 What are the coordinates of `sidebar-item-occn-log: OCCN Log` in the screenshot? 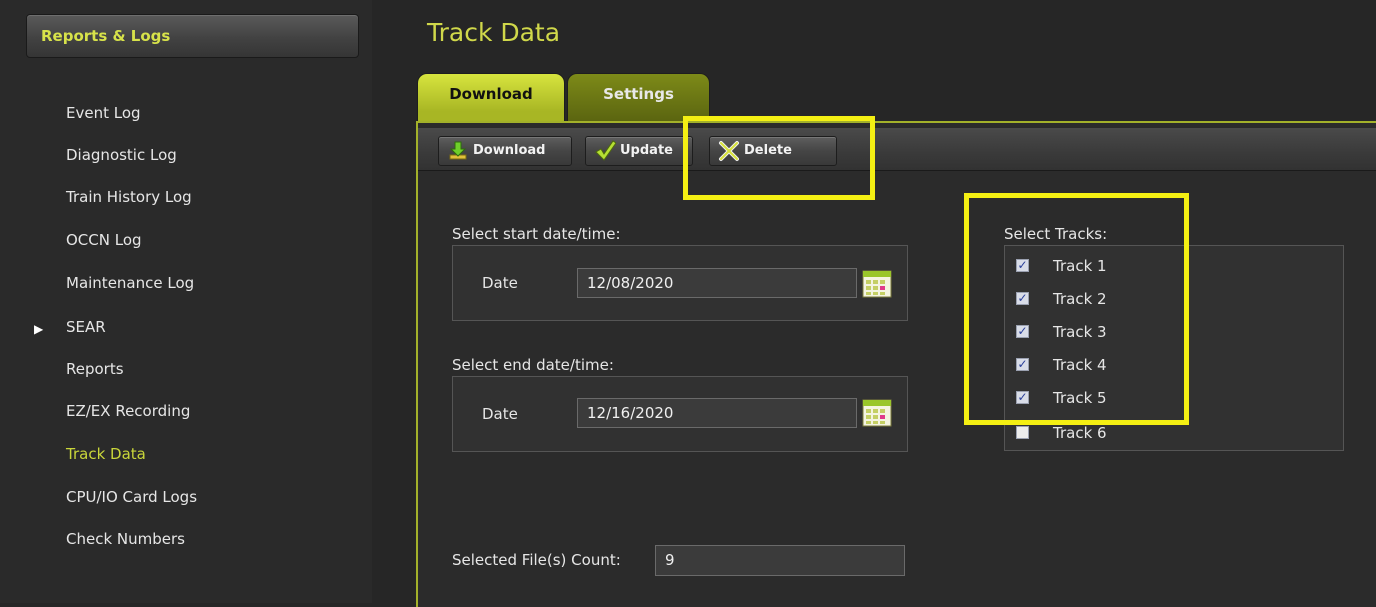 It's located at (104, 240).